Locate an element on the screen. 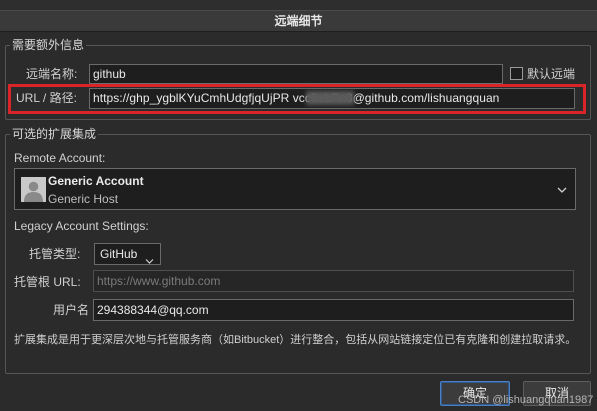  hosting-type-select: GitHub is located at coordinates (127, 254).